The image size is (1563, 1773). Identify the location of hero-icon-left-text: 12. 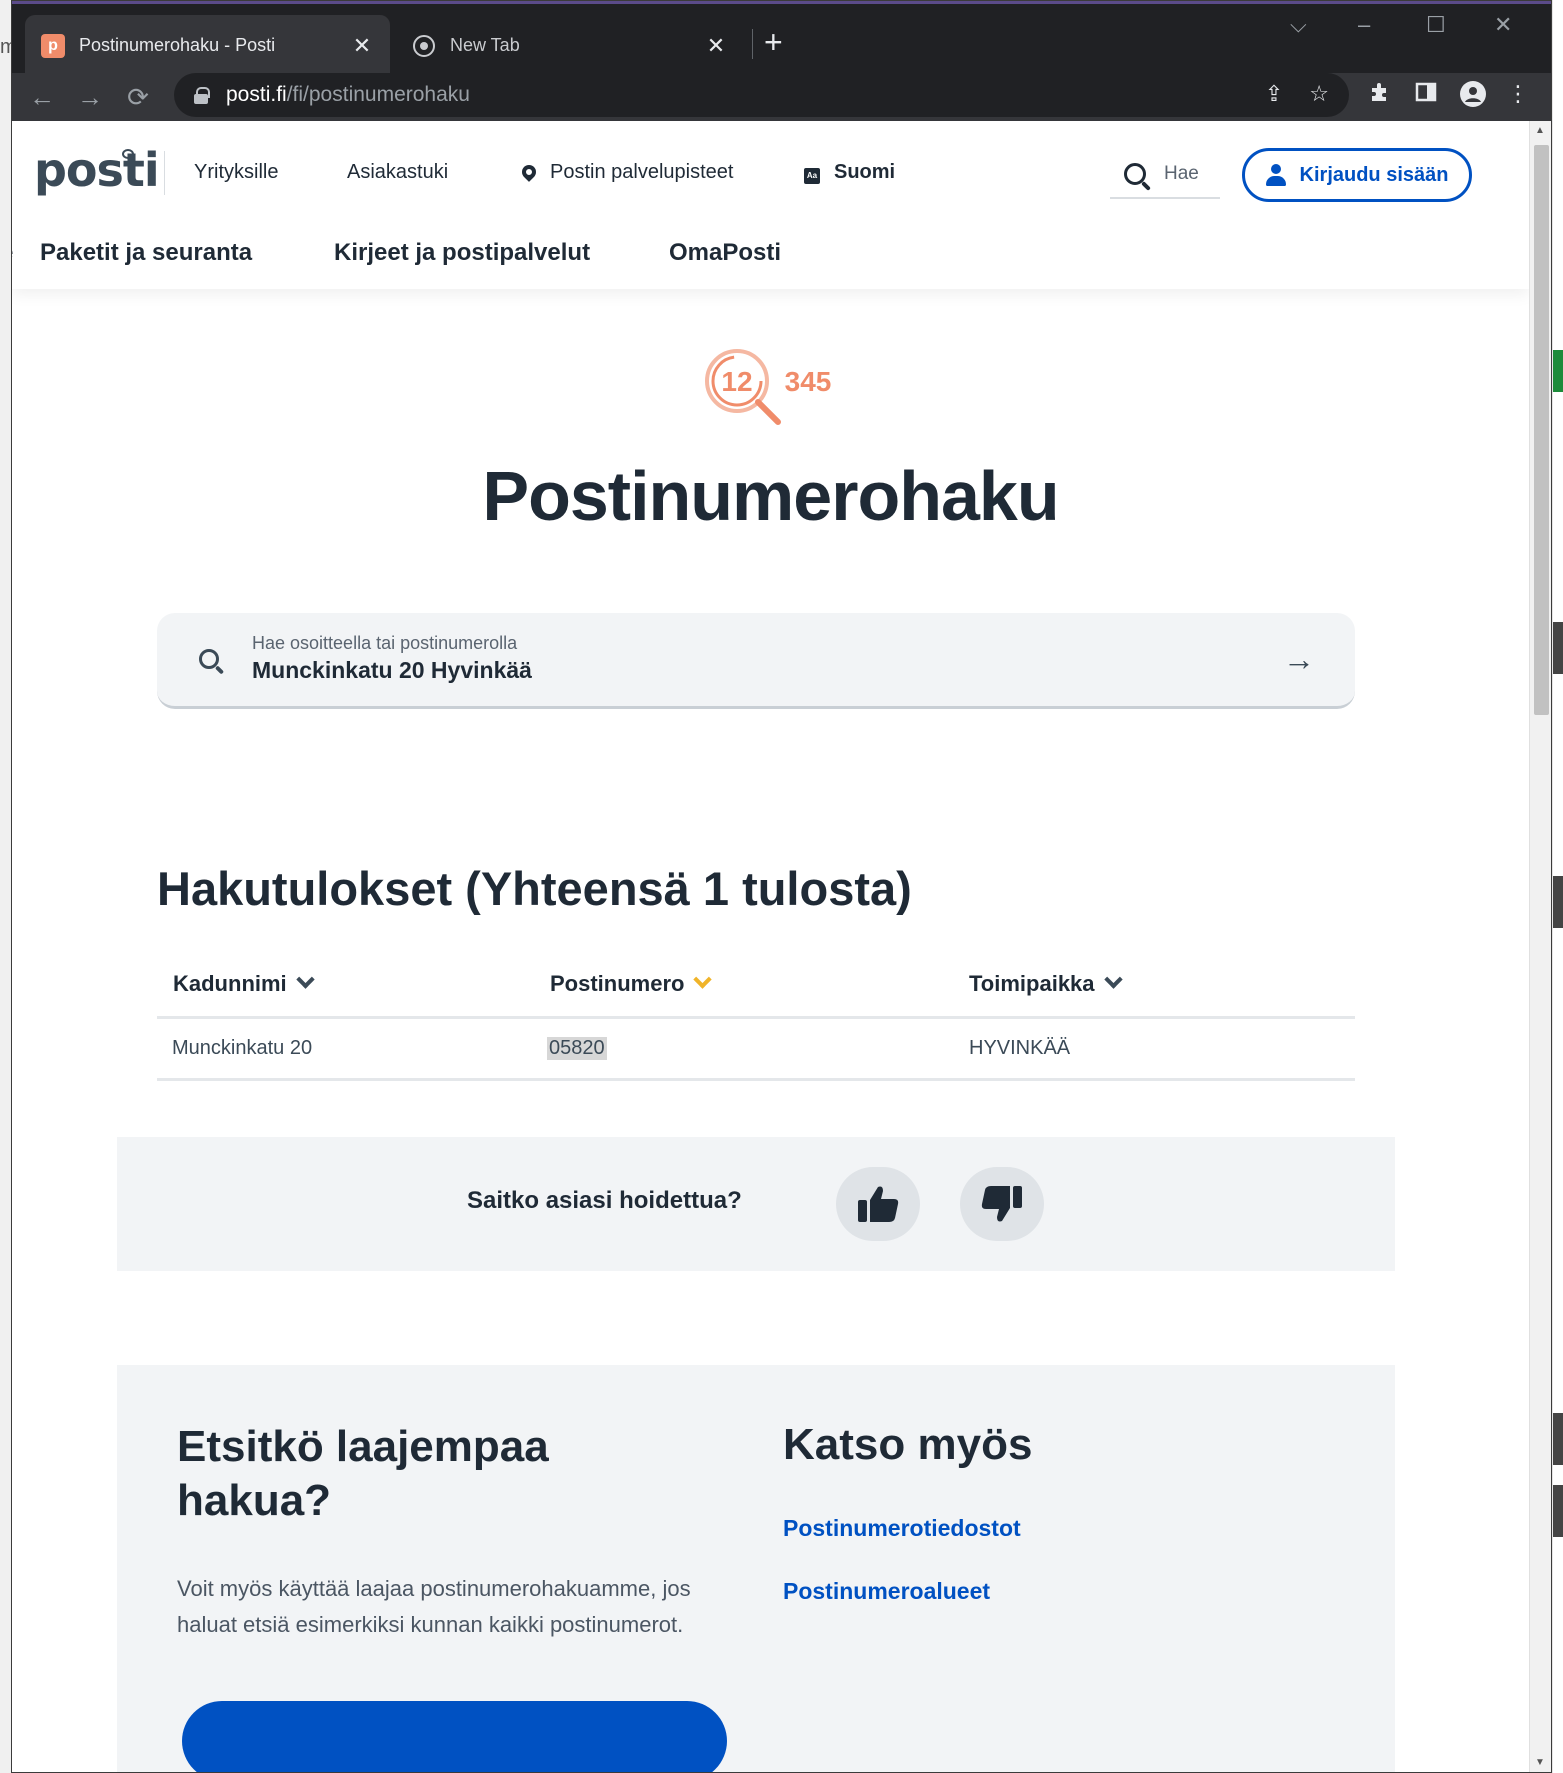
(736, 381).